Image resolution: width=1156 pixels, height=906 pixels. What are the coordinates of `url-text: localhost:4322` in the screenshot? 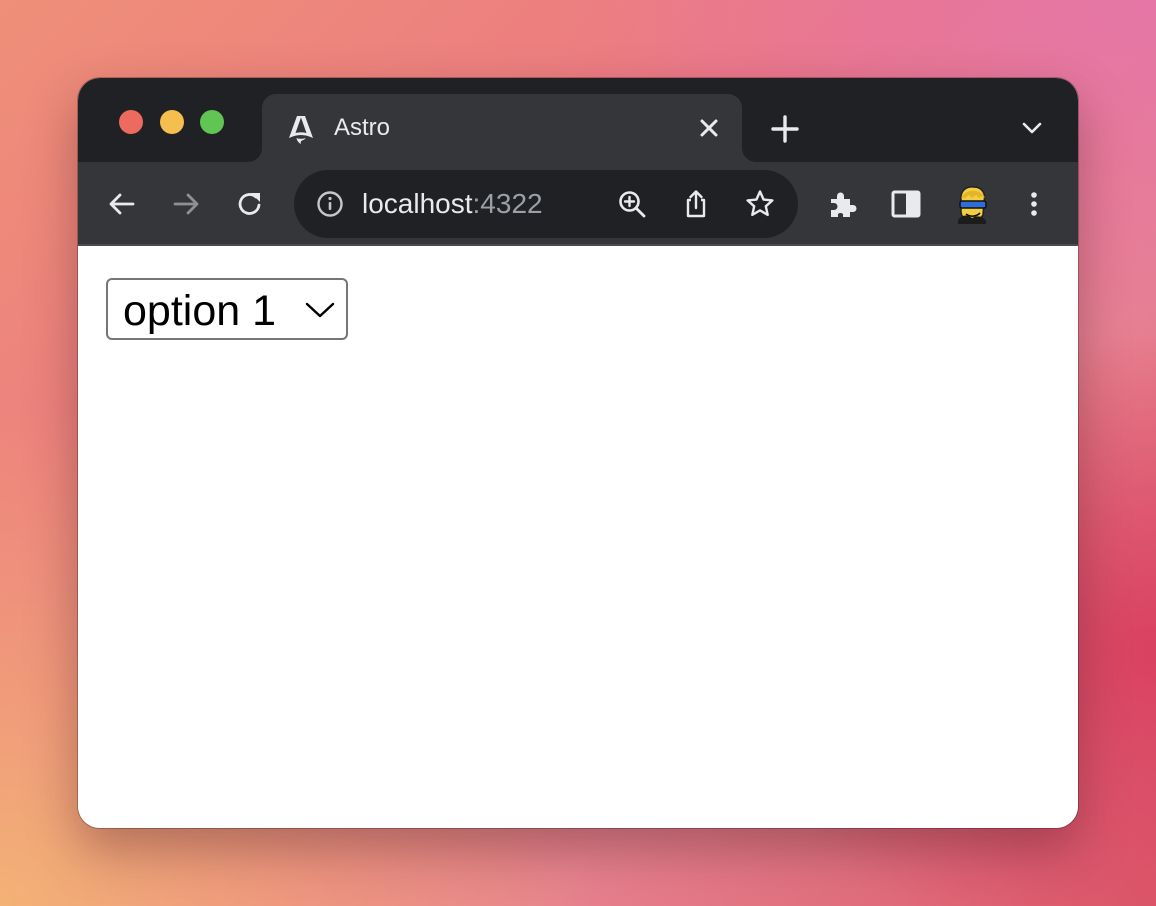 It's located at (452, 204).